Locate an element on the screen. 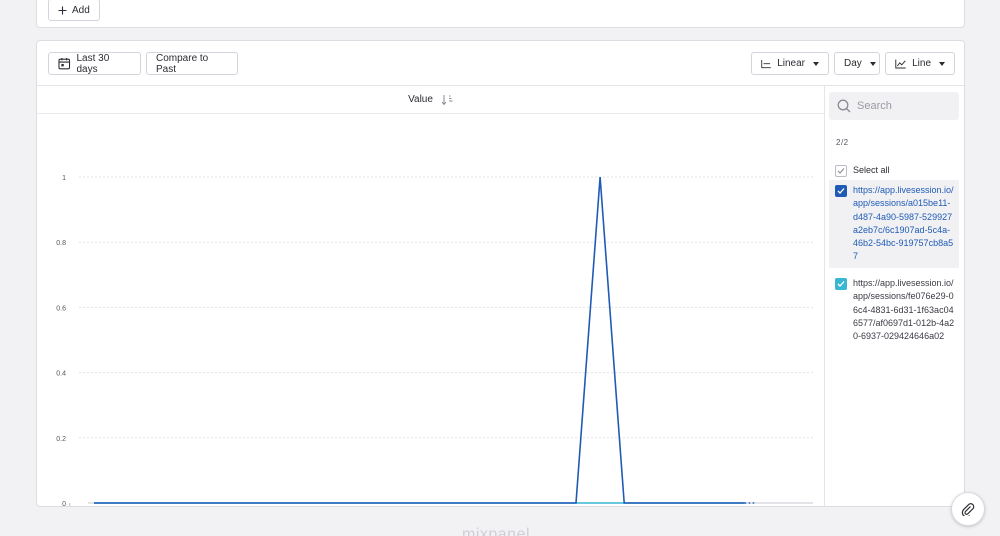 The image size is (1000, 536). select-all-label: Select all is located at coordinates (871, 170).